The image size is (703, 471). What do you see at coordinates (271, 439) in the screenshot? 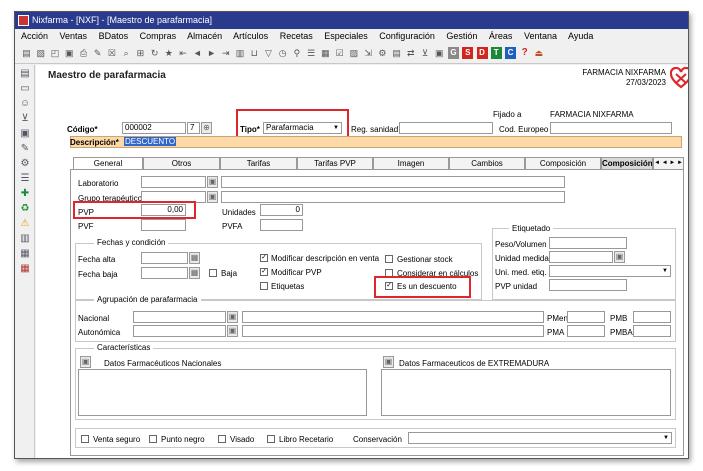
I see `libro-recetario-checkbox` at bounding box center [271, 439].